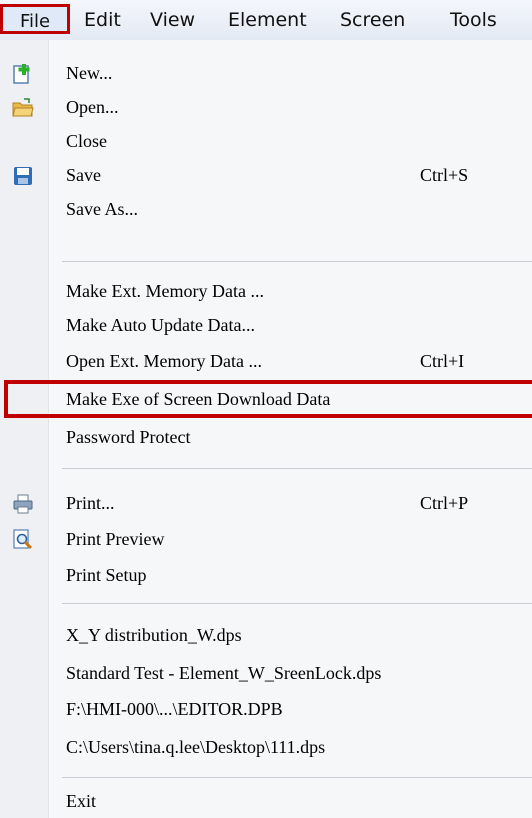 The height and width of the screenshot is (818, 532). Describe the element at coordinates (266, 141) in the screenshot. I see `menu-item-close: Close` at that location.